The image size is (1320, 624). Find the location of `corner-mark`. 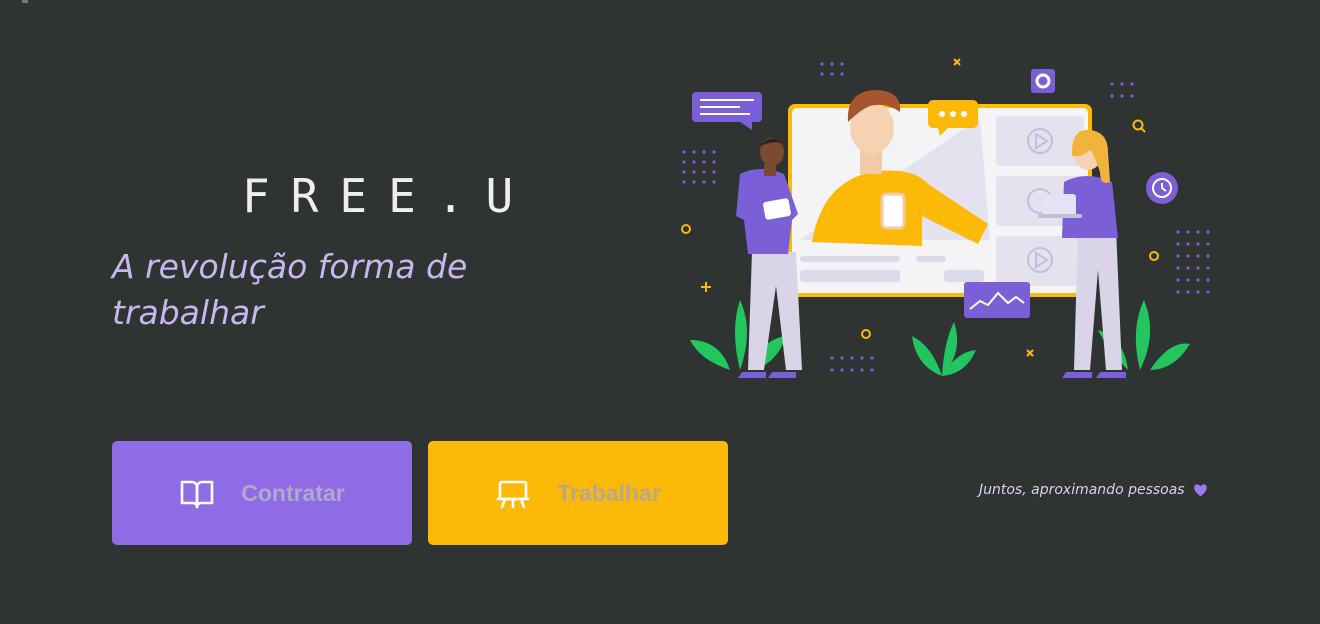

corner-mark is located at coordinates (25, 1).